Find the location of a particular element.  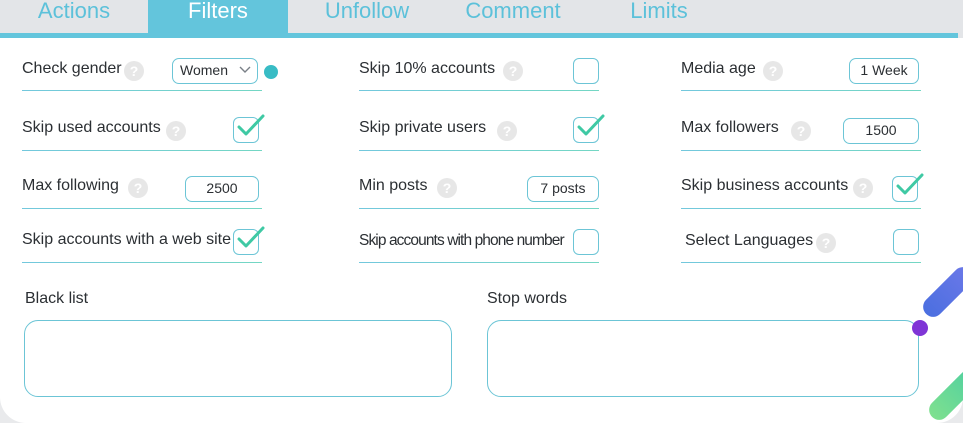

max-following-field: Max following ? 2500 is located at coordinates (142, 195).